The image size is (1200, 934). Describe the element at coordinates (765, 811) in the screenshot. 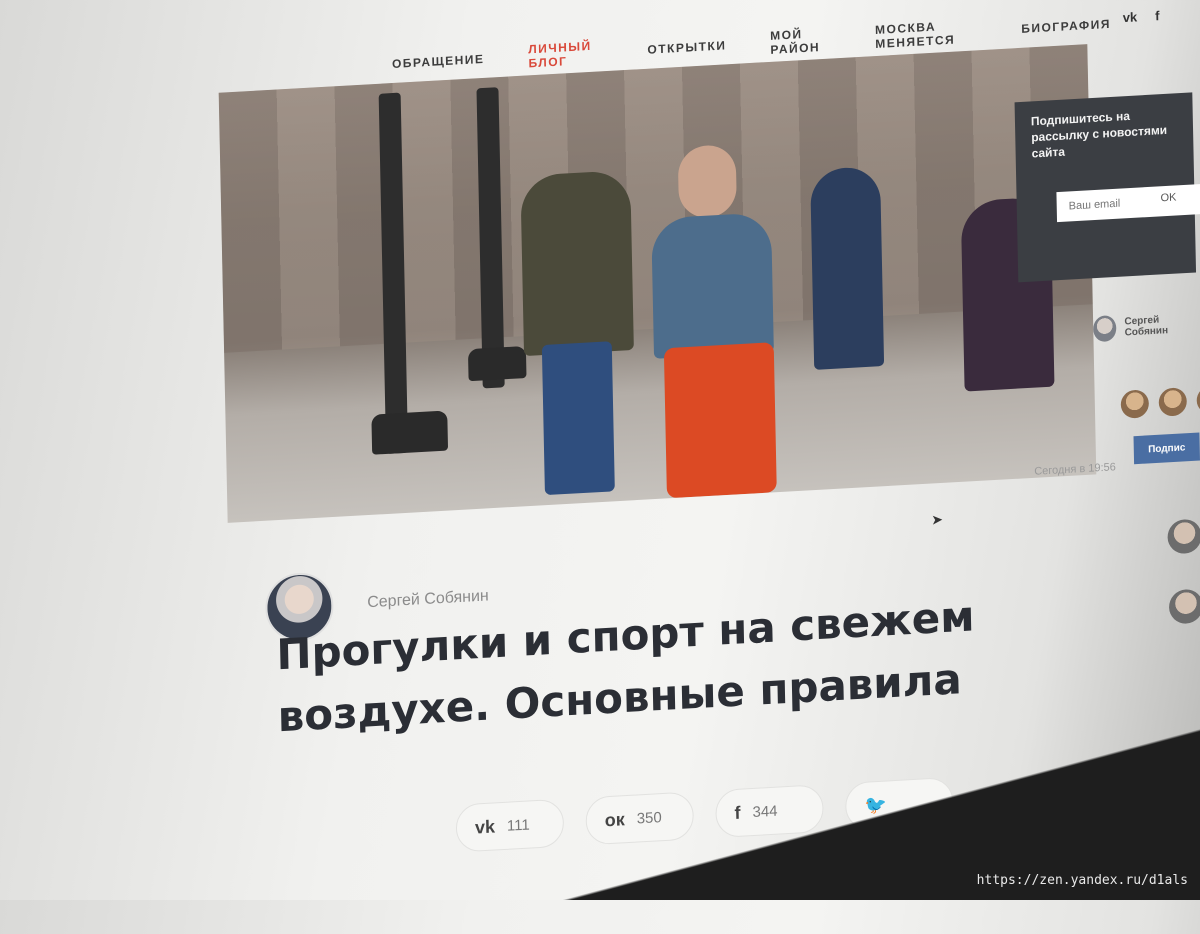

I see `share-count: 344` at that location.